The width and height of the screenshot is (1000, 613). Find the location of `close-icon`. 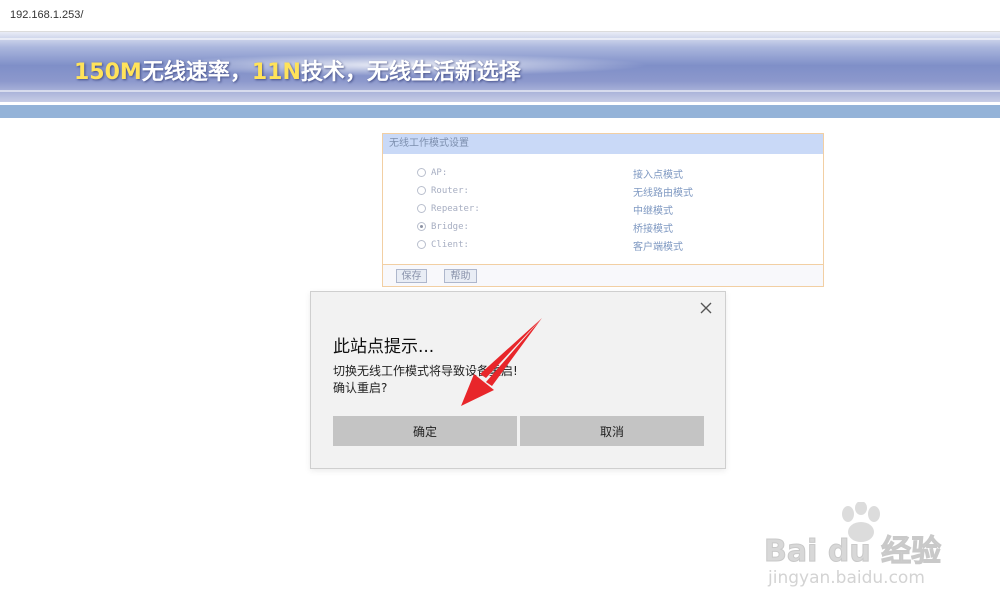

close-icon is located at coordinates (706, 309).